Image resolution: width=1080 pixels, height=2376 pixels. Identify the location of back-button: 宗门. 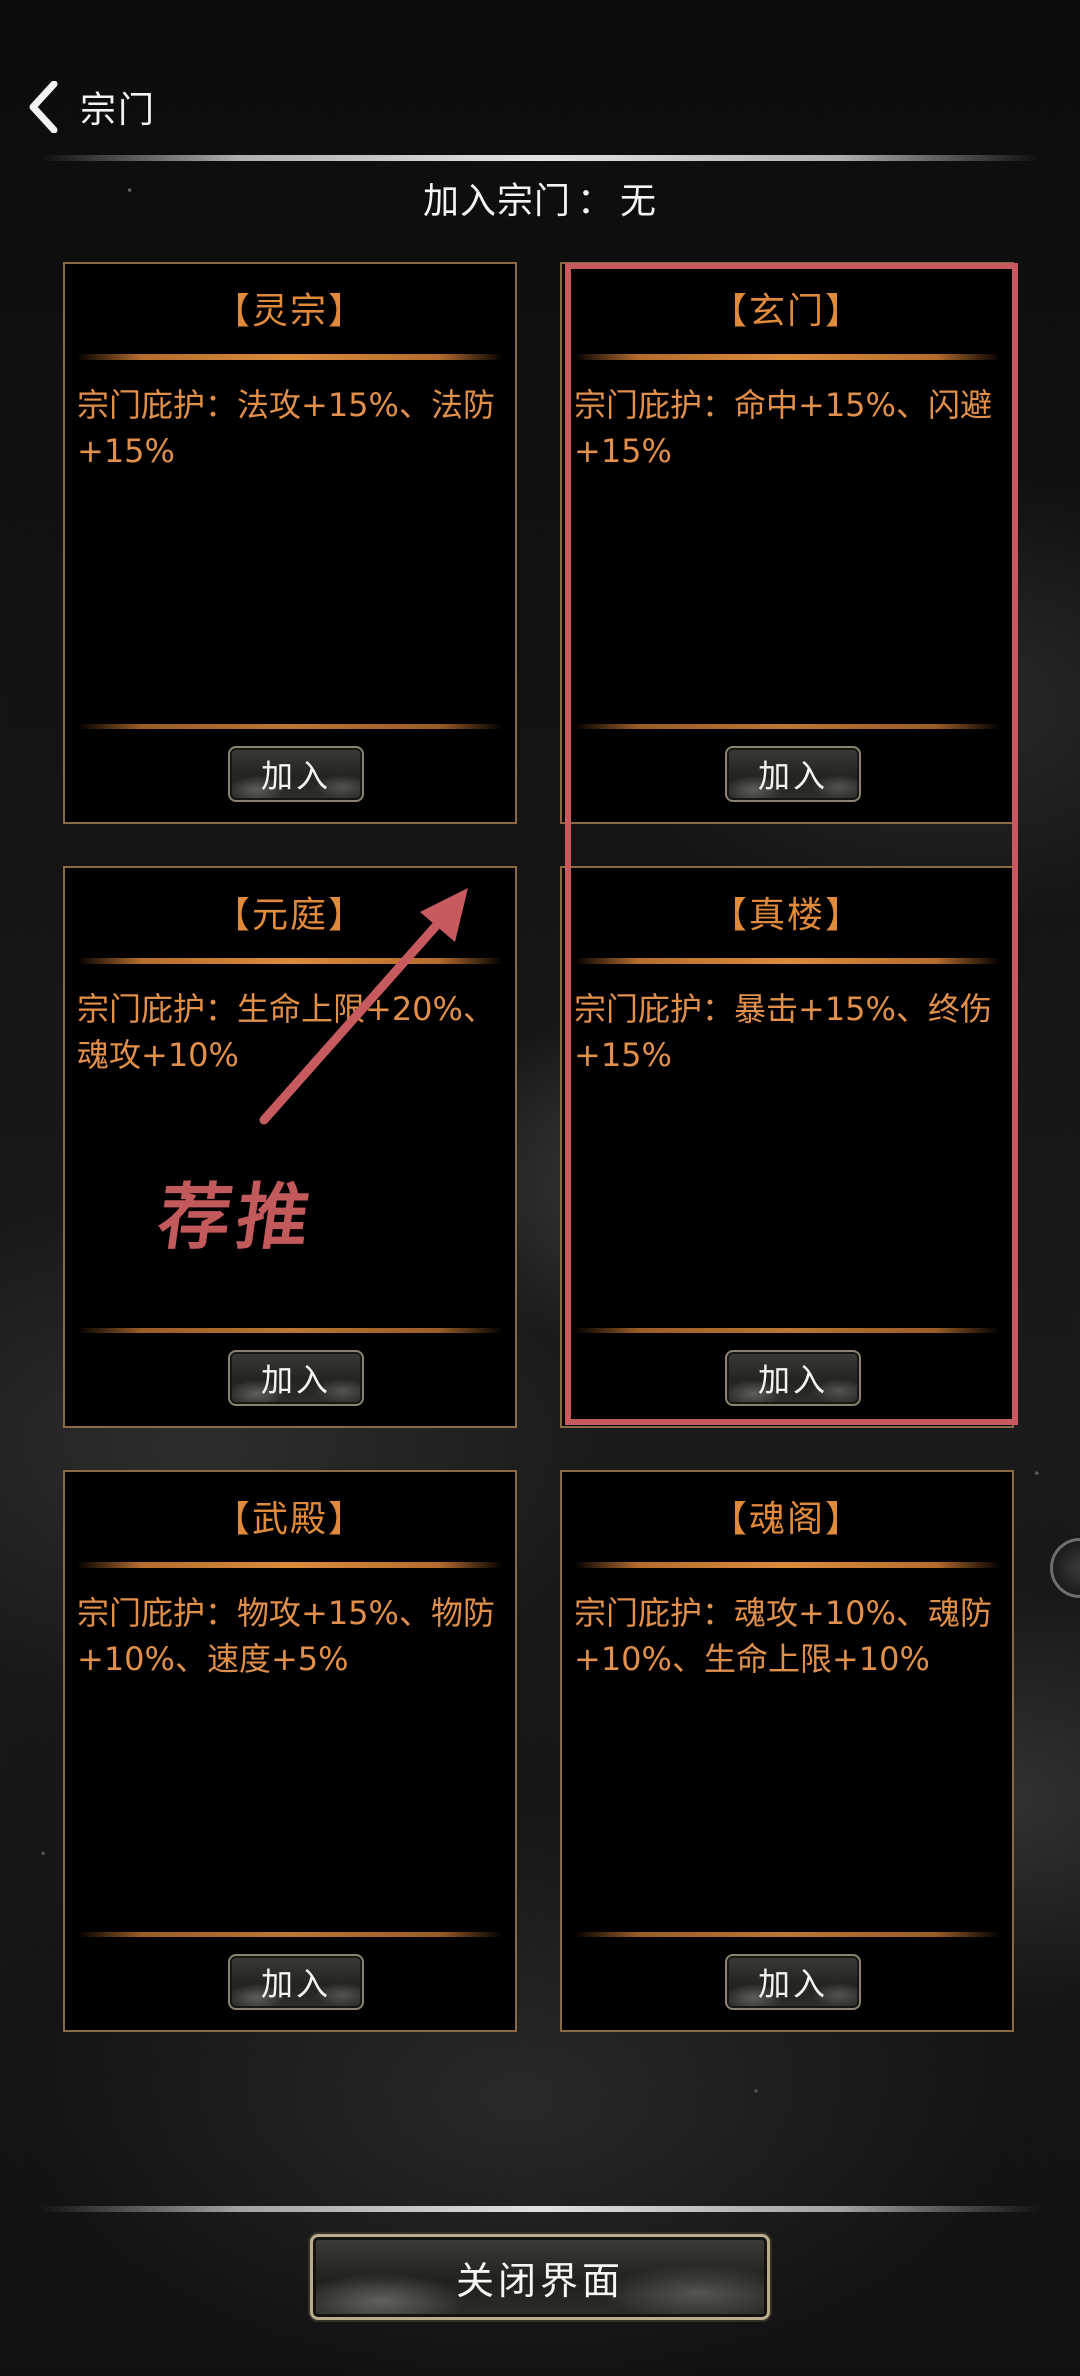
(143, 107).